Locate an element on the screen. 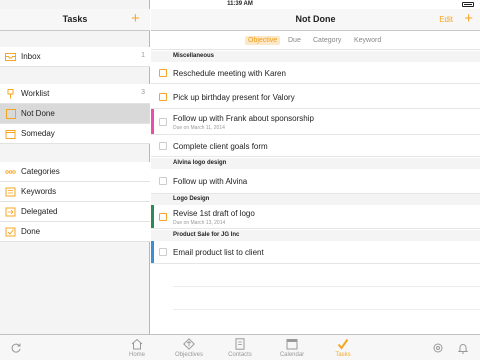 The height and width of the screenshot is (360, 480). tab-keyword: Keyword is located at coordinates (367, 40).